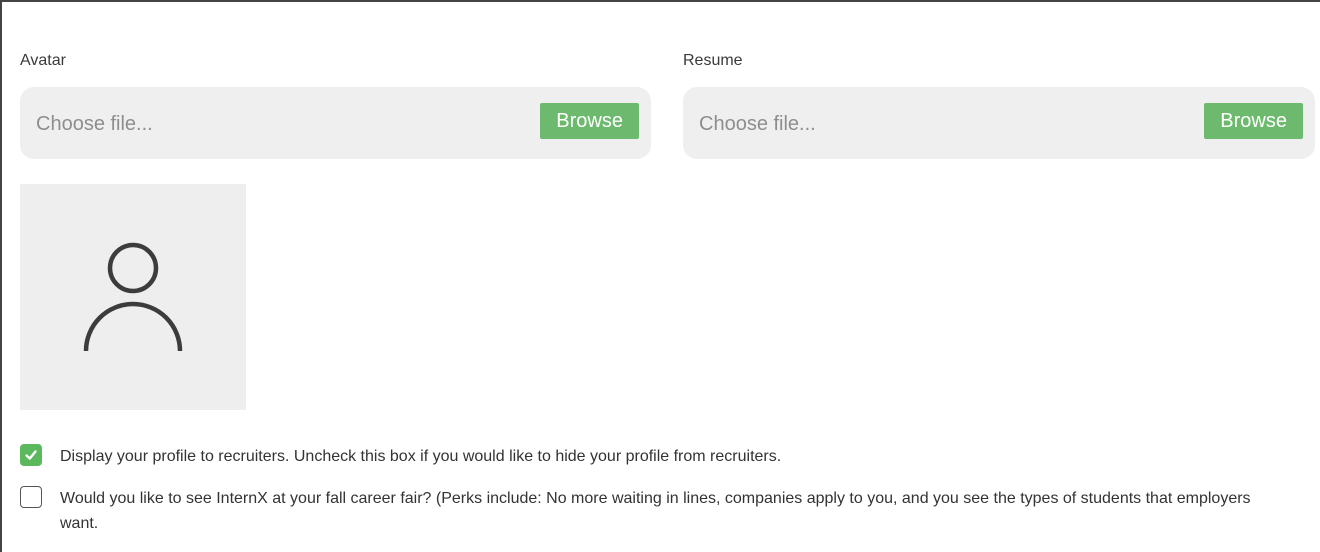 This screenshot has height=552, width=1320. Describe the element at coordinates (589, 121) in the screenshot. I see `avatar-browse-button: Browse` at that location.